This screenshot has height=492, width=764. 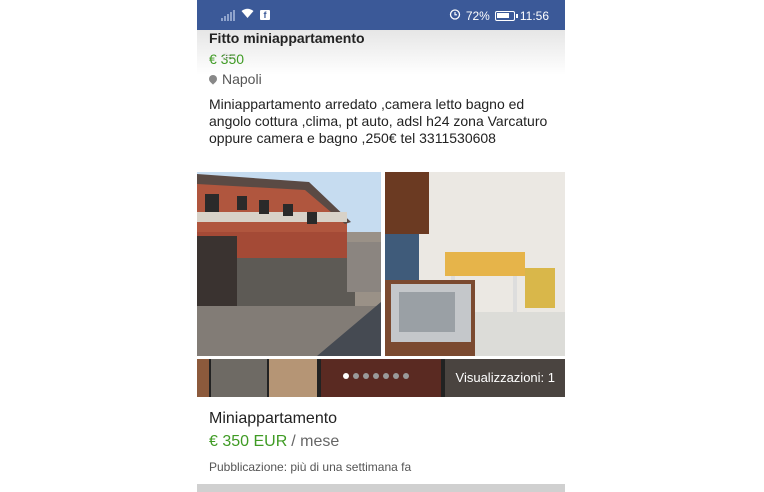 I want to click on bottom-divider, so click(x=381, y=488).